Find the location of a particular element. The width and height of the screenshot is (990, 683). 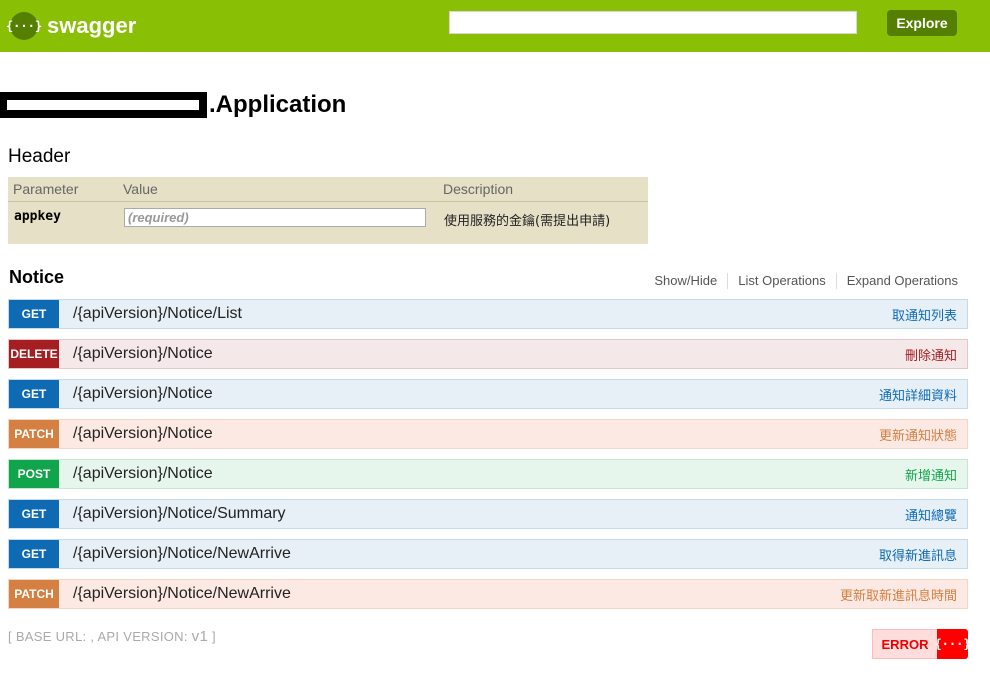

operation-summary: 更新通知狀態 is located at coordinates (917, 436).